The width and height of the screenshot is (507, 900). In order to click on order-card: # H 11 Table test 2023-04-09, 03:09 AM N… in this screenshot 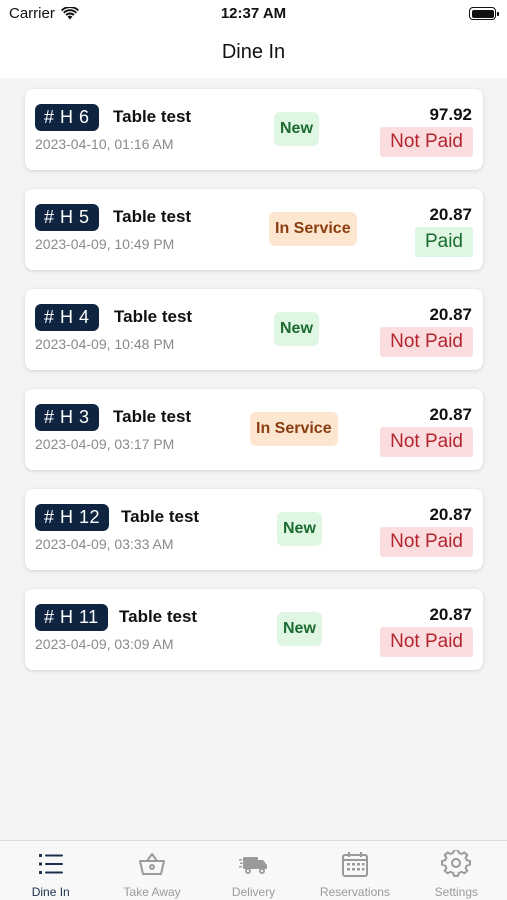, I will do `click(254, 629)`.